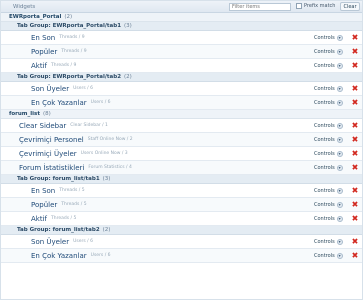  What do you see at coordinates (181, 191) in the screenshot?
I see `widget-row: En Son Threads / 5 Controls ▾ ✖` at bounding box center [181, 191].